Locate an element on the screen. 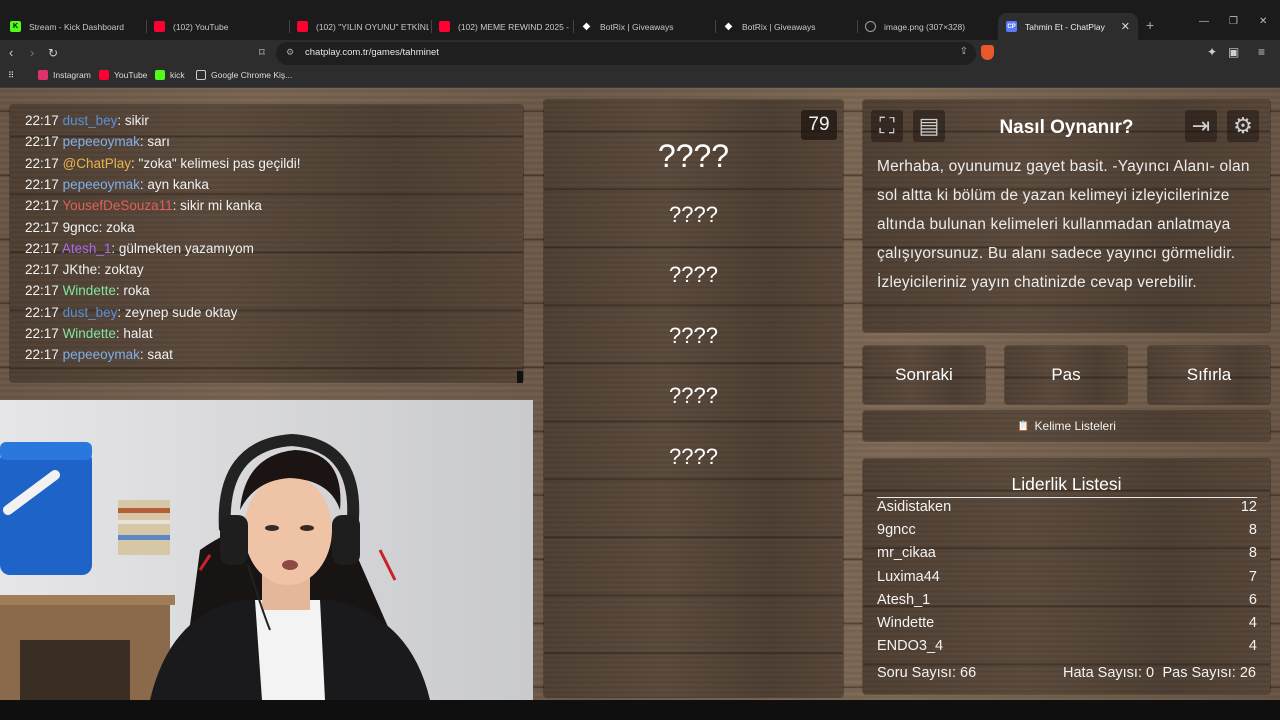 The image size is (1280, 720). word-lists-label: Kelime Listeleri is located at coordinates (1075, 426).